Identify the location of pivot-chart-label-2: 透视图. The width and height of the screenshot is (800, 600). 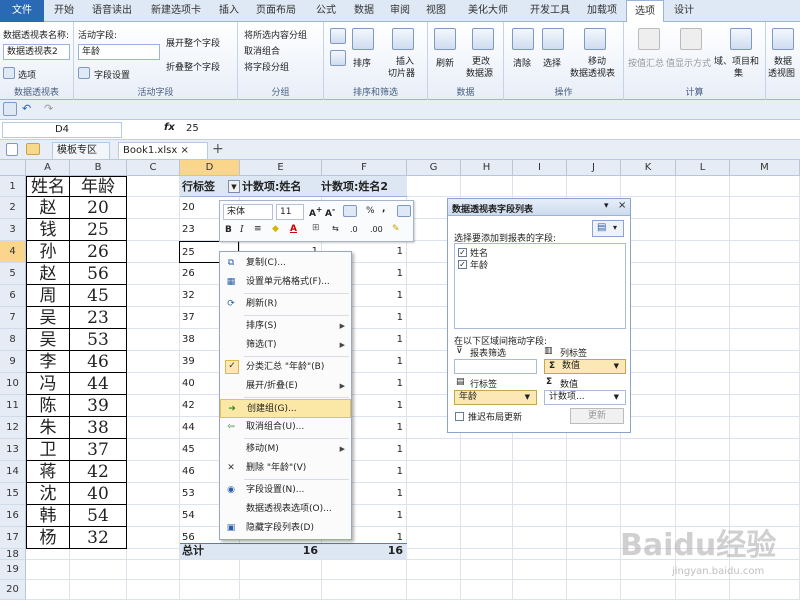
(781, 72).